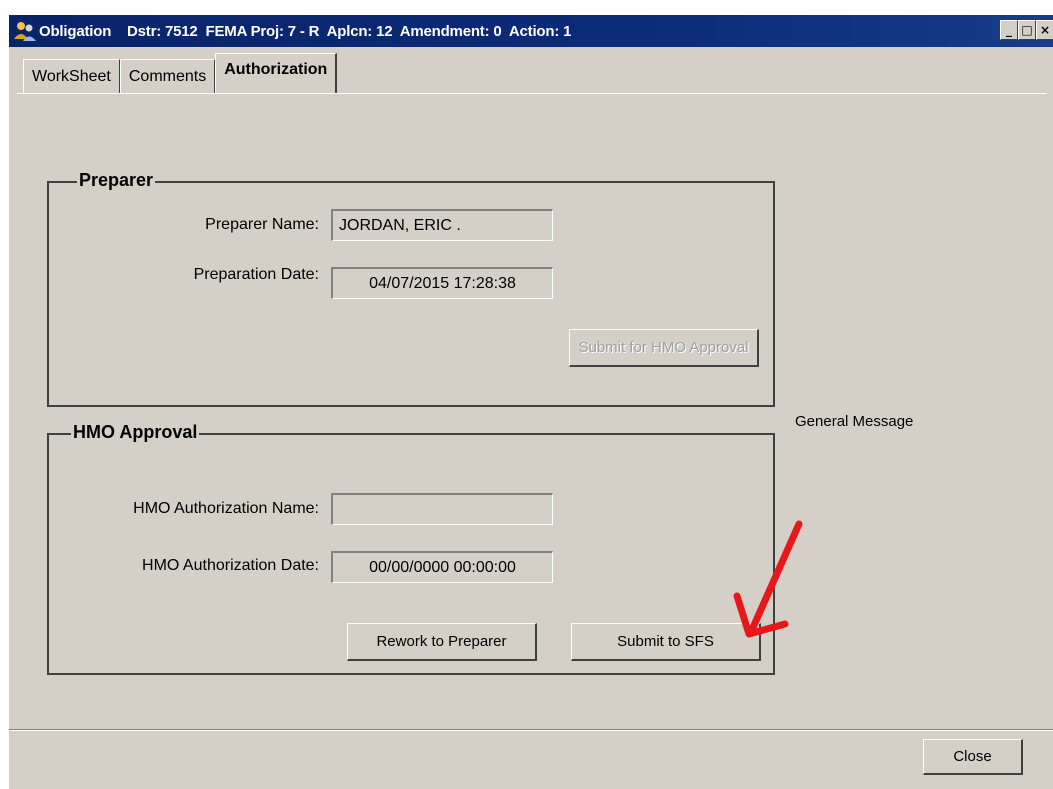 This screenshot has width=1053, height=789. Describe the element at coordinates (226, 508) in the screenshot. I see `hmo-authorization-name-label: HMO Authorization Name:` at that location.